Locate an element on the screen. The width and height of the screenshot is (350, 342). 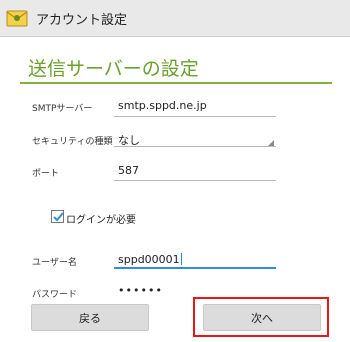
smtp-server-input: smtp.sppd.ne.jp is located at coordinates (162, 105).